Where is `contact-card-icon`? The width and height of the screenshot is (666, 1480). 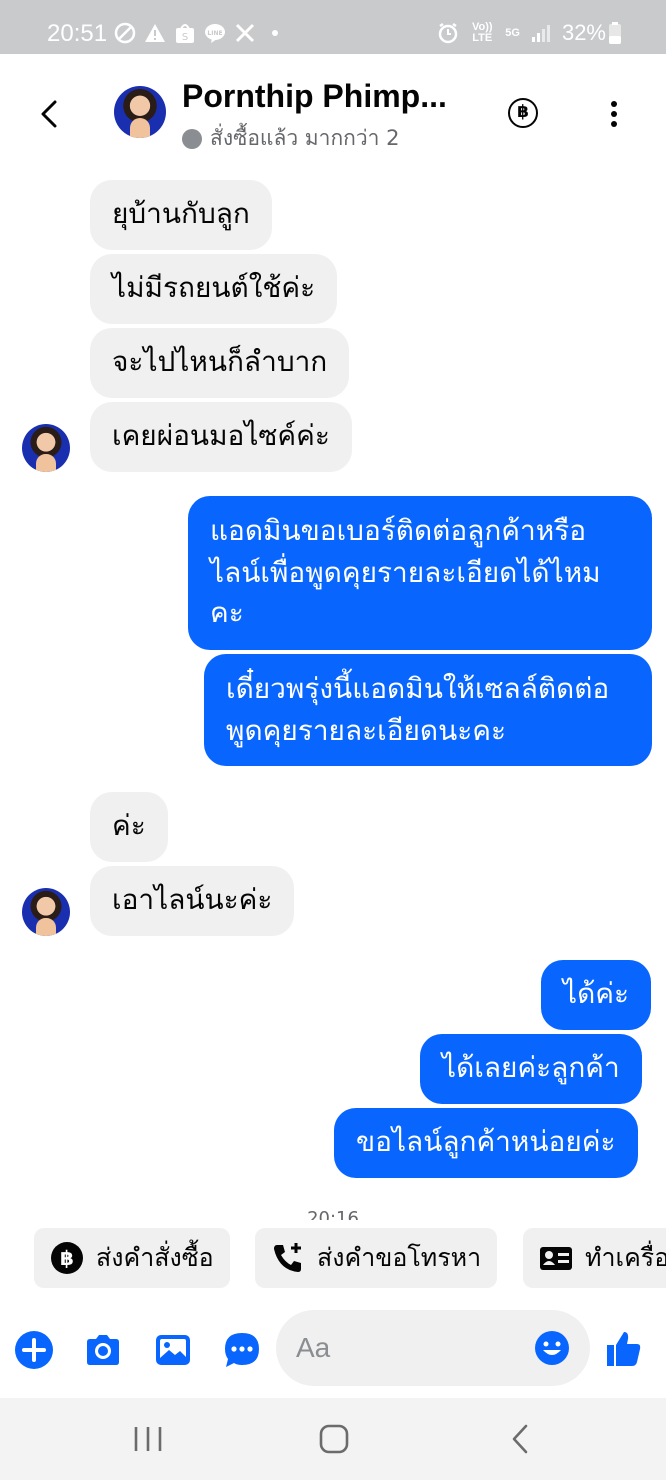 contact-card-icon is located at coordinates (556, 1258).